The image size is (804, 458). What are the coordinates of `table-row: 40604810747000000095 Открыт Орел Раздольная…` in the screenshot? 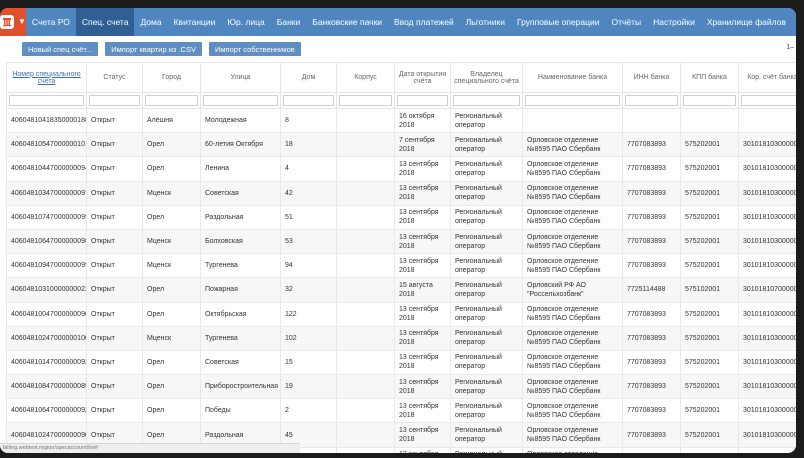 It's located at (401, 217).